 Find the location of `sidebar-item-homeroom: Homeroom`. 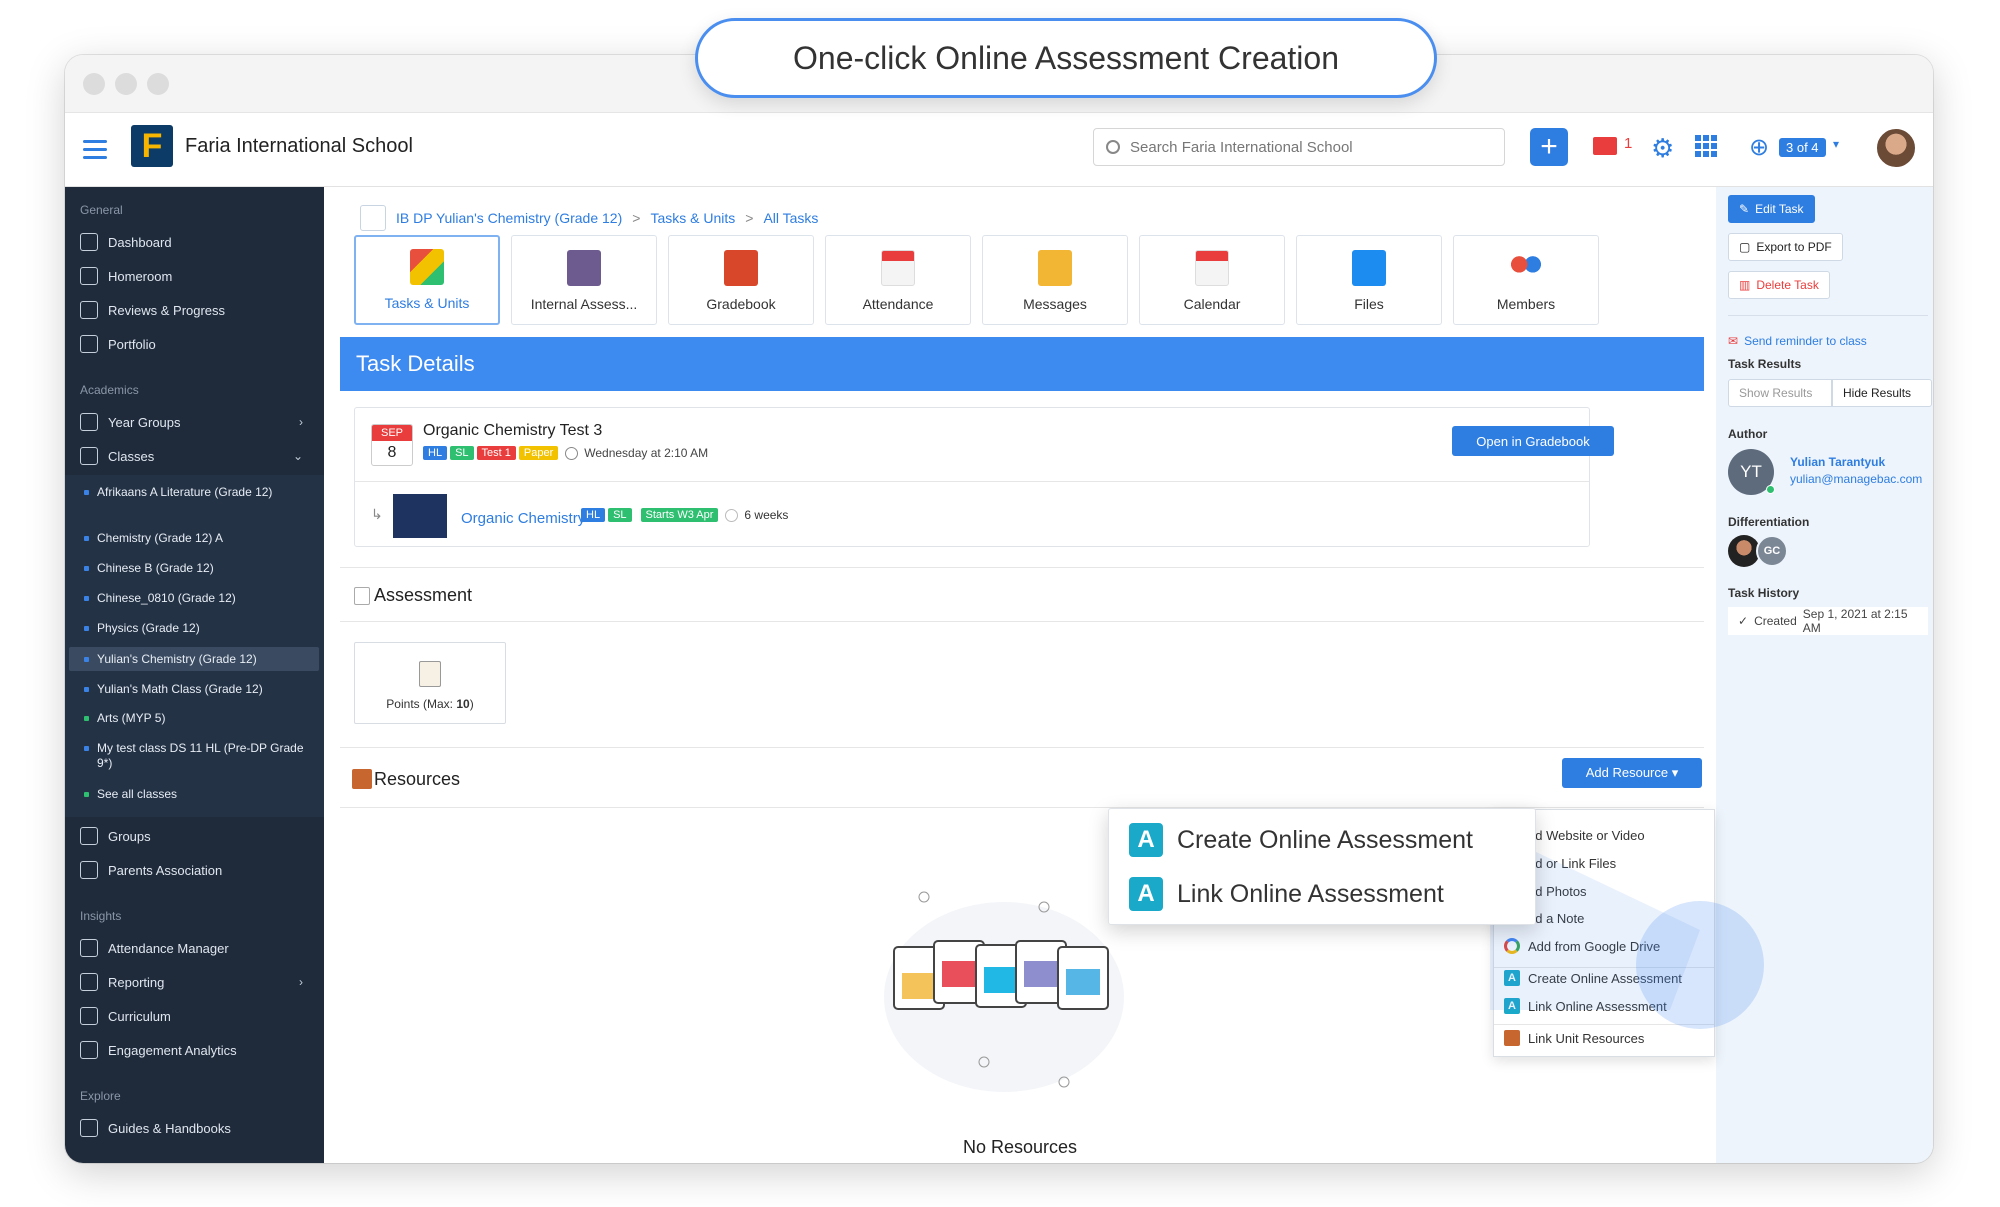

sidebar-item-homeroom: Homeroom is located at coordinates (197, 276).